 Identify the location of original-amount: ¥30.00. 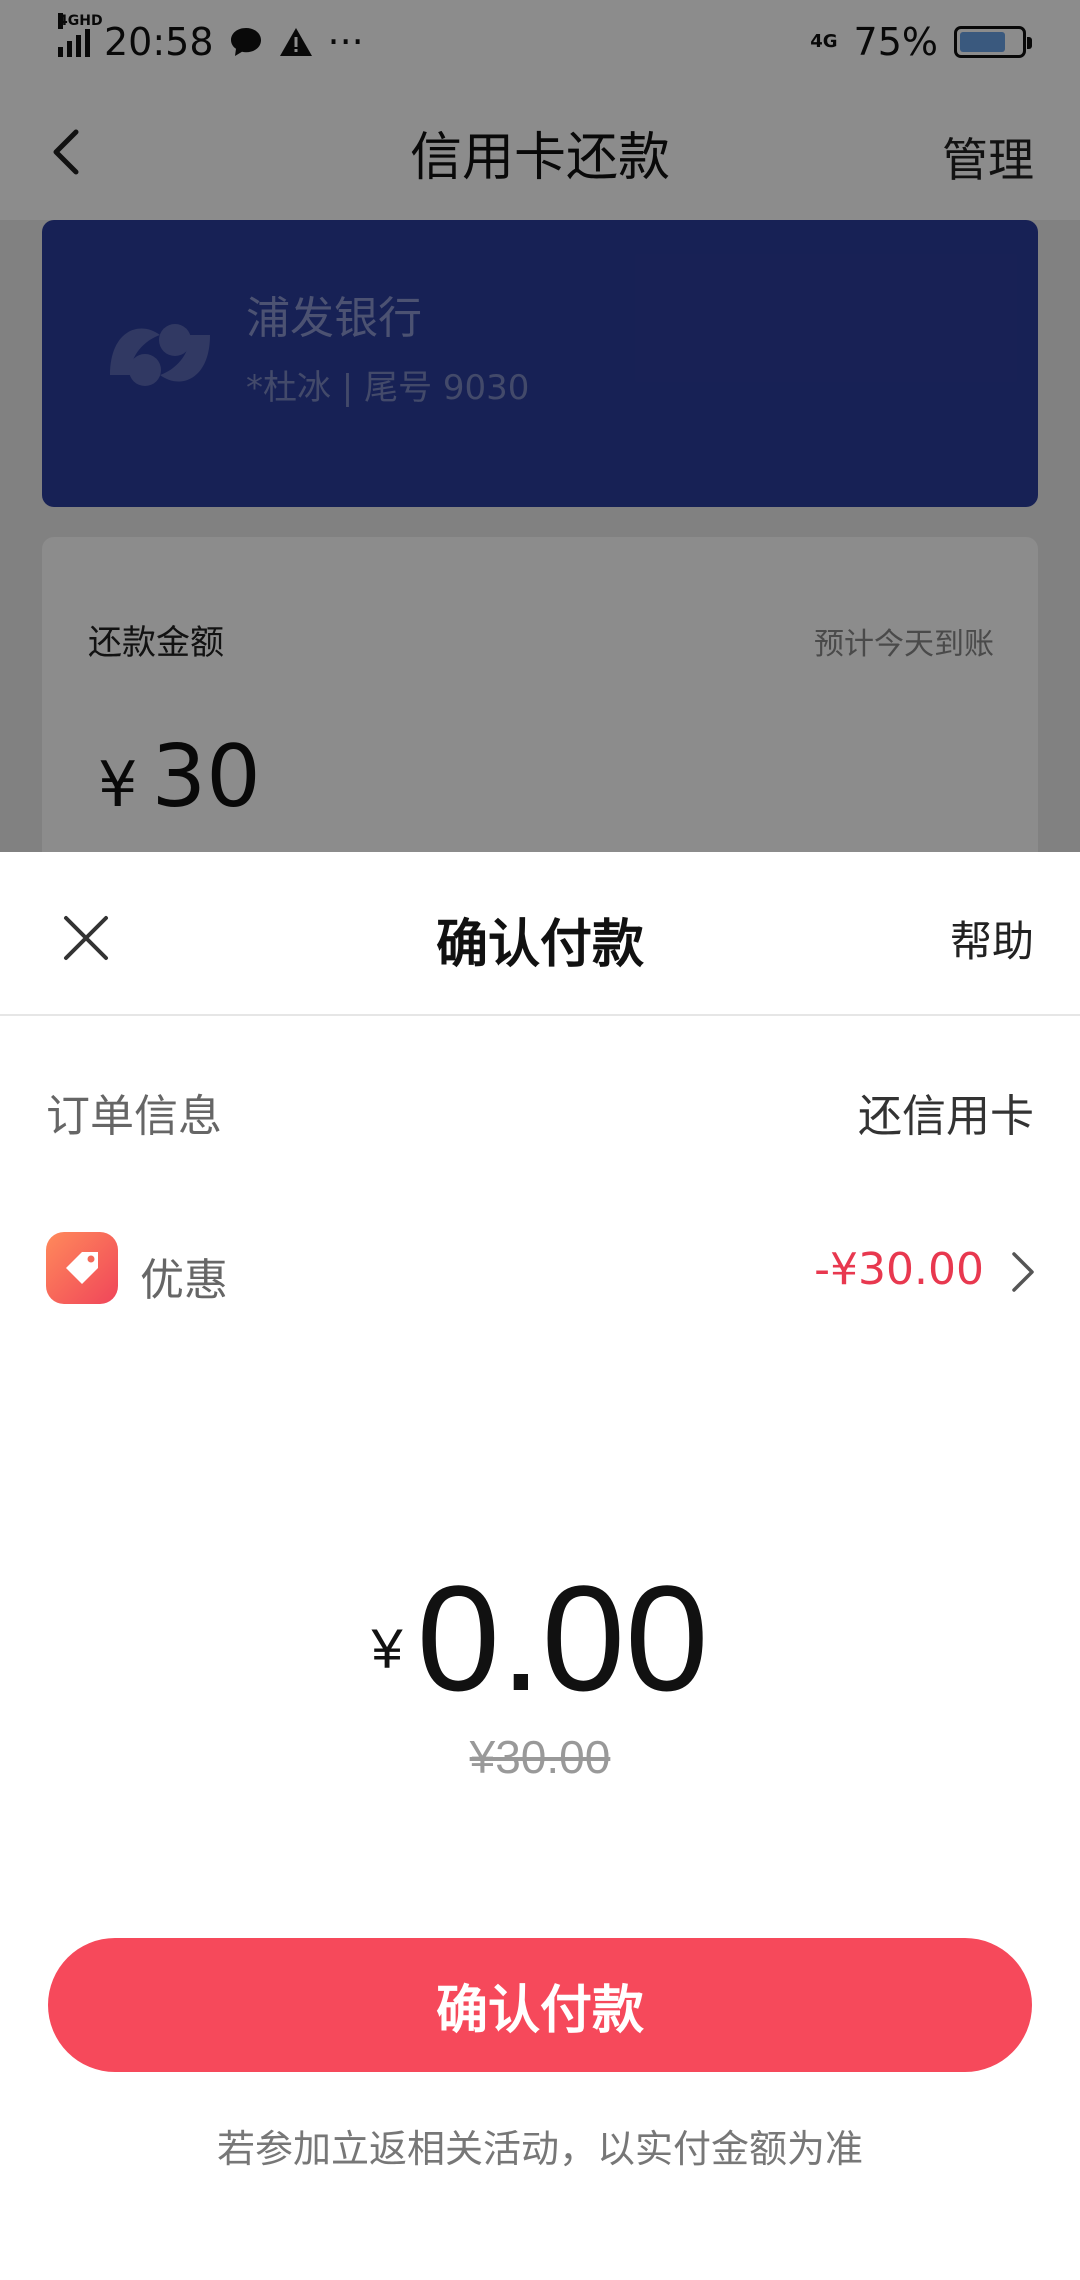
(540, 1757).